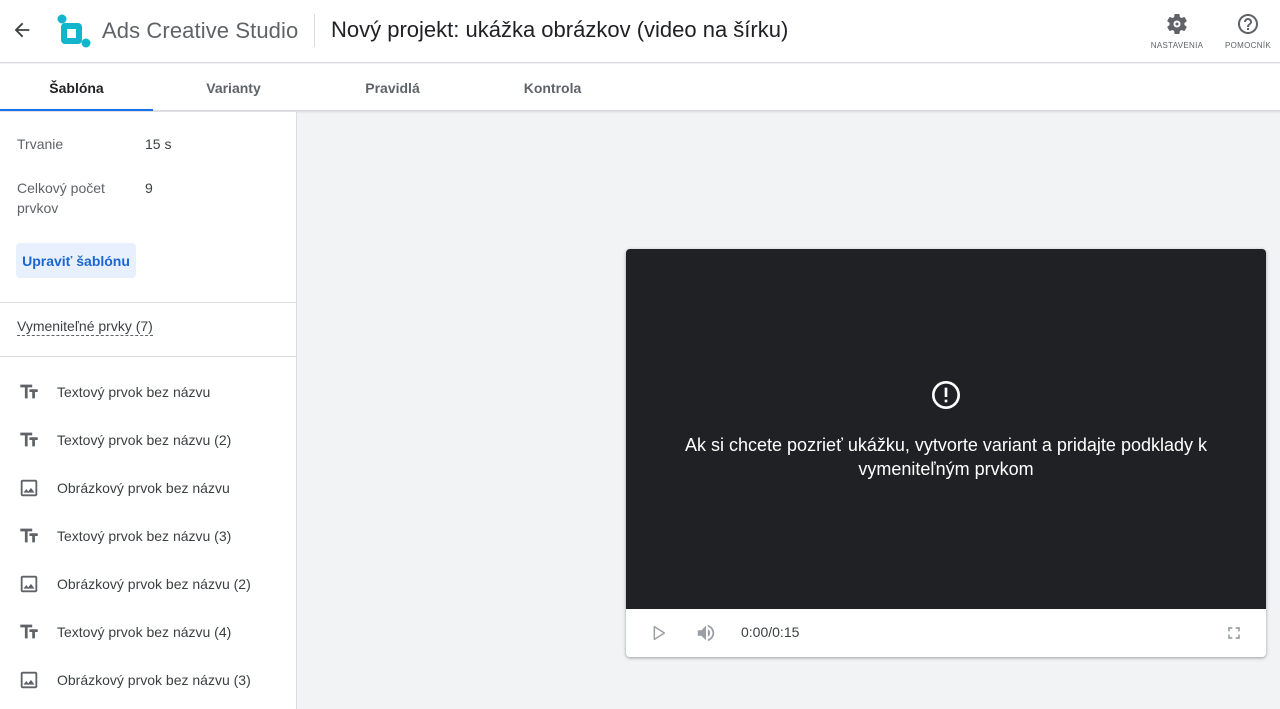  I want to click on total-elements-label: Celkový počet prvkov, so click(61, 198).